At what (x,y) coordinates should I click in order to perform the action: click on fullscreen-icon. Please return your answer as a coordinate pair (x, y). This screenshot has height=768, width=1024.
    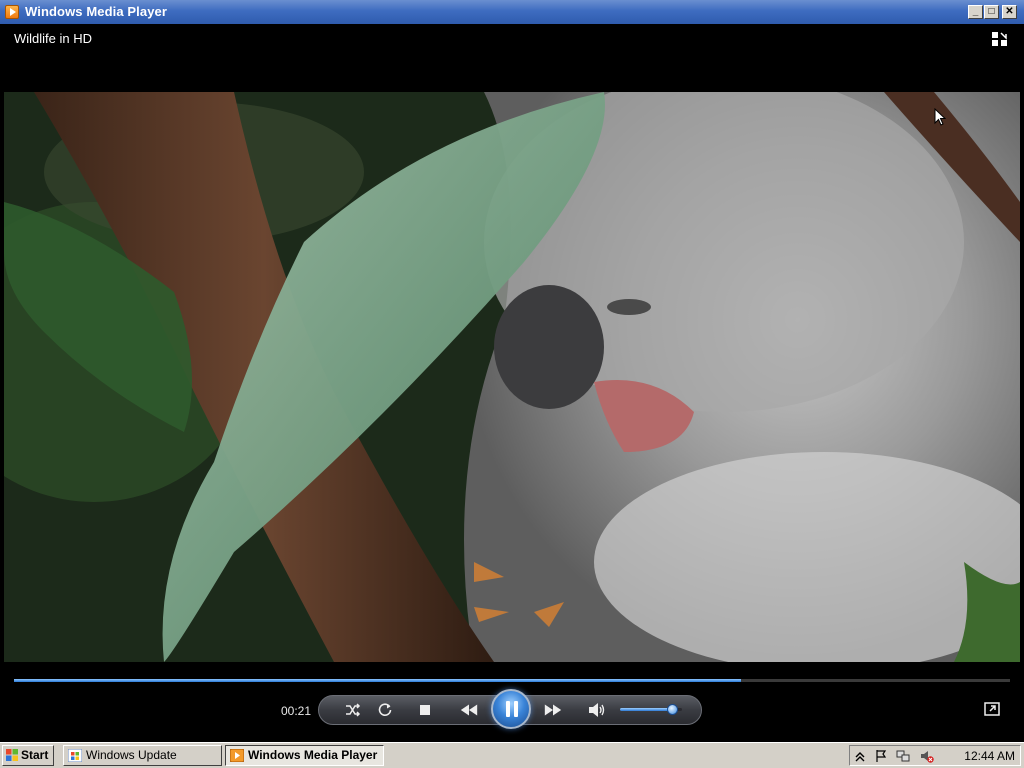
    Looking at the image, I should click on (992, 709).